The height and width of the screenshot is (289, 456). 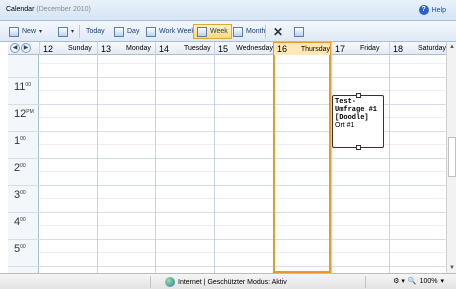 What do you see at coordinates (412, 281) in the screenshot?
I see `zoom-icon: 🔍` at bounding box center [412, 281].